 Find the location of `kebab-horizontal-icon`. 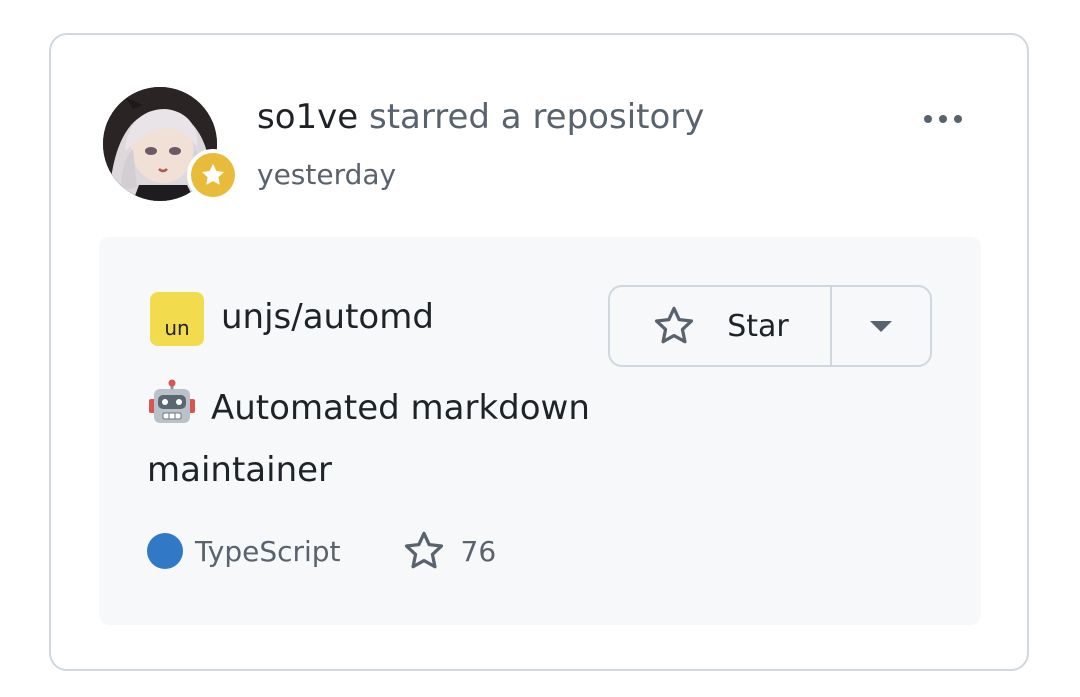

kebab-horizontal-icon is located at coordinates (928, 119).